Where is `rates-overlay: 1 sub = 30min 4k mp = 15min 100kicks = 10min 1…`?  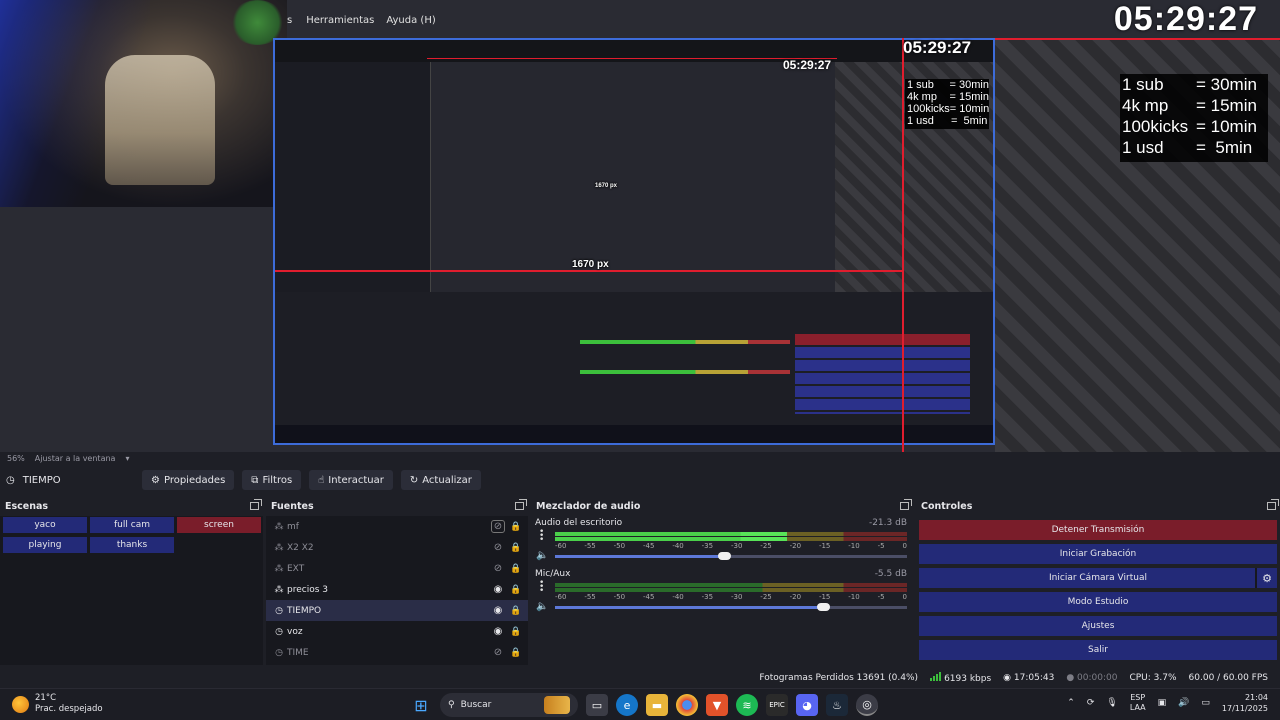
rates-overlay: 1 sub = 30min 4k mp = 15min 100kicks = 10min 1… is located at coordinates (1194, 118).